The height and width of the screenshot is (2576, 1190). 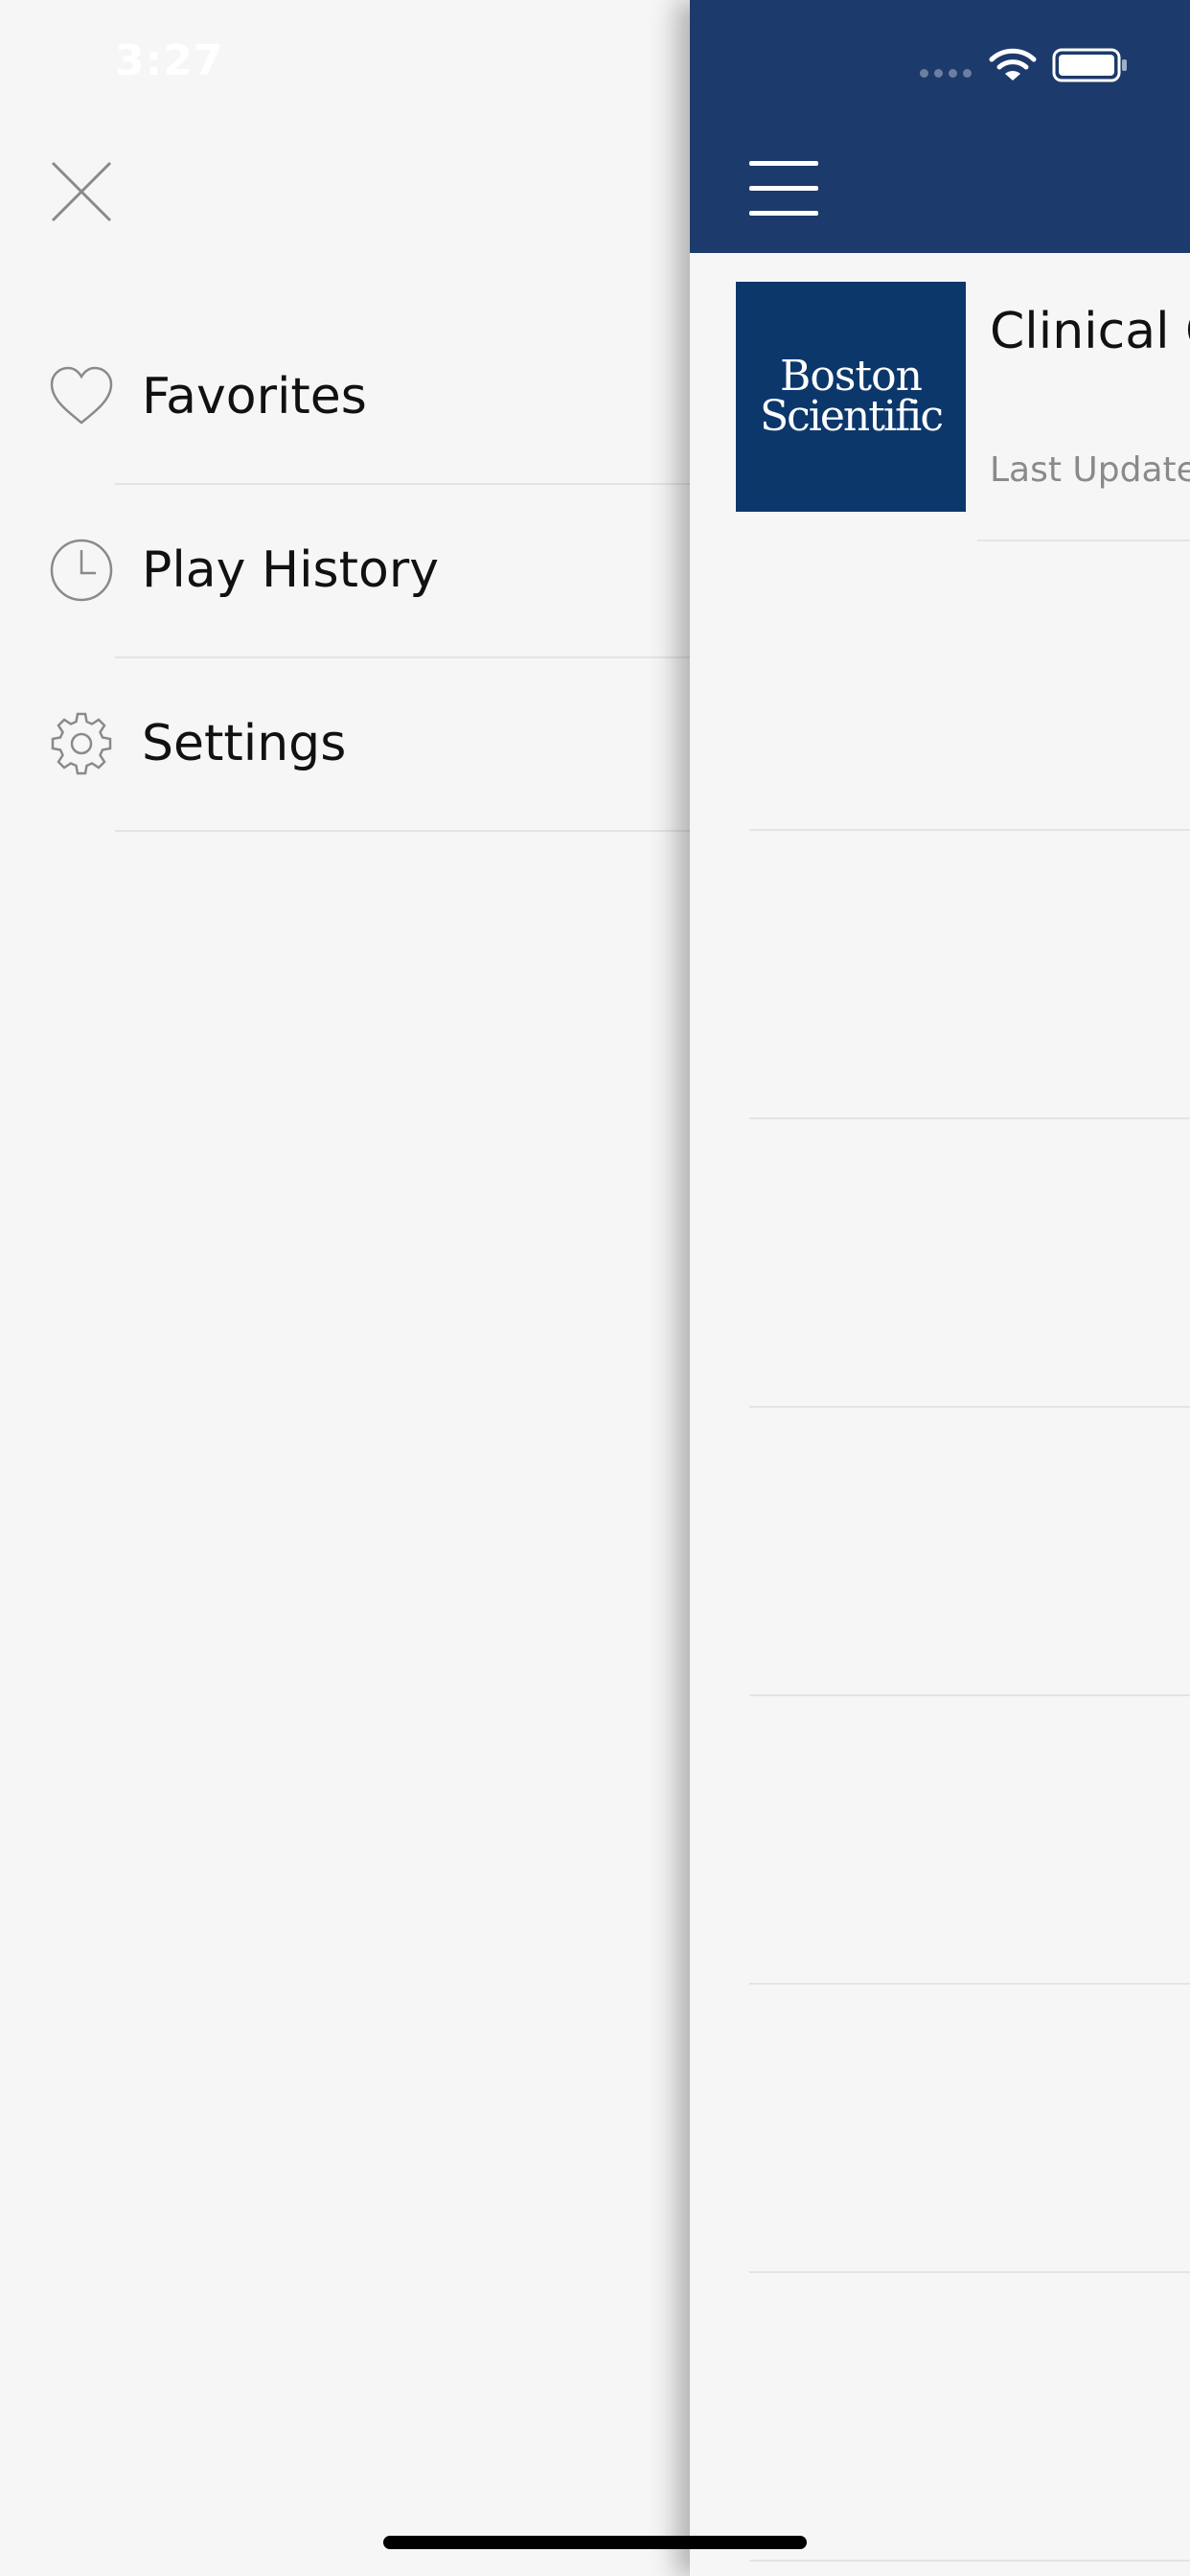 I want to click on podcast-title: Clinical C, so click(x=1090, y=331).